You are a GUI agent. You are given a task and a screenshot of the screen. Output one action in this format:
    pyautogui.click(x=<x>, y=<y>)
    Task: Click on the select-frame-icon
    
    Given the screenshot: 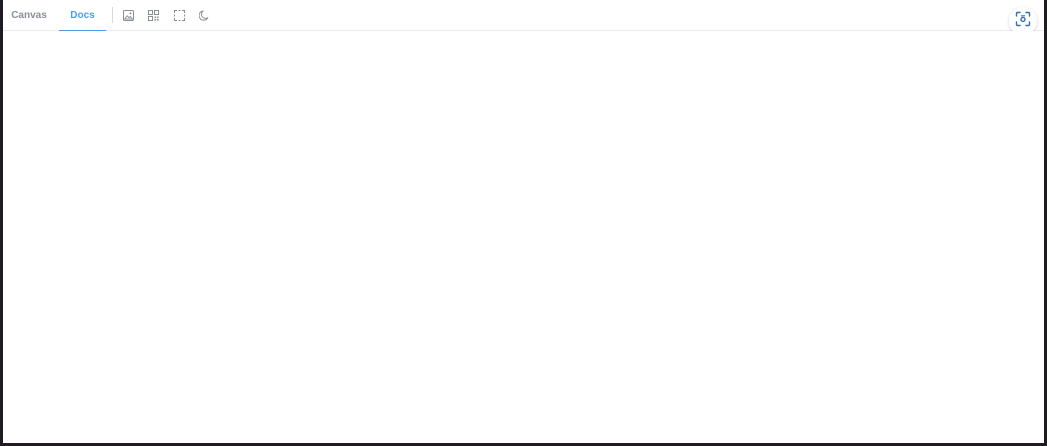 What is the action you would take?
    pyautogui.click(x=179, y=15)
    